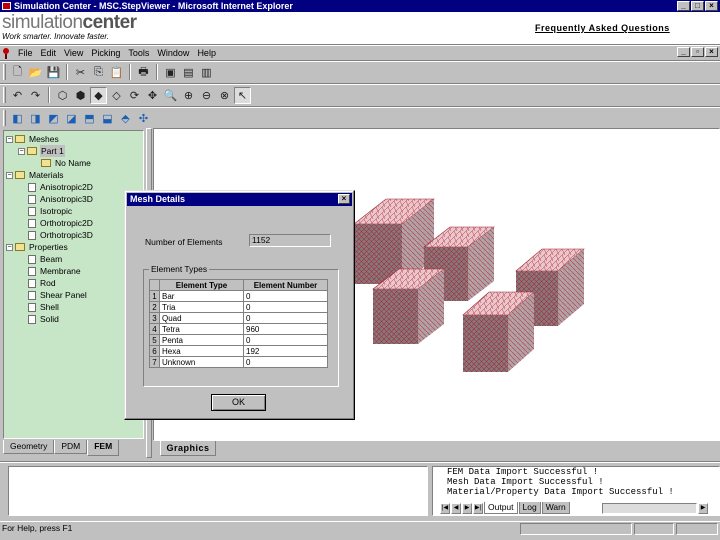 This screenshot has height=540, width=720. Describe the element at coordinates (17, 72) in the screenshot. I see `new-icon: 🗋` at that location.